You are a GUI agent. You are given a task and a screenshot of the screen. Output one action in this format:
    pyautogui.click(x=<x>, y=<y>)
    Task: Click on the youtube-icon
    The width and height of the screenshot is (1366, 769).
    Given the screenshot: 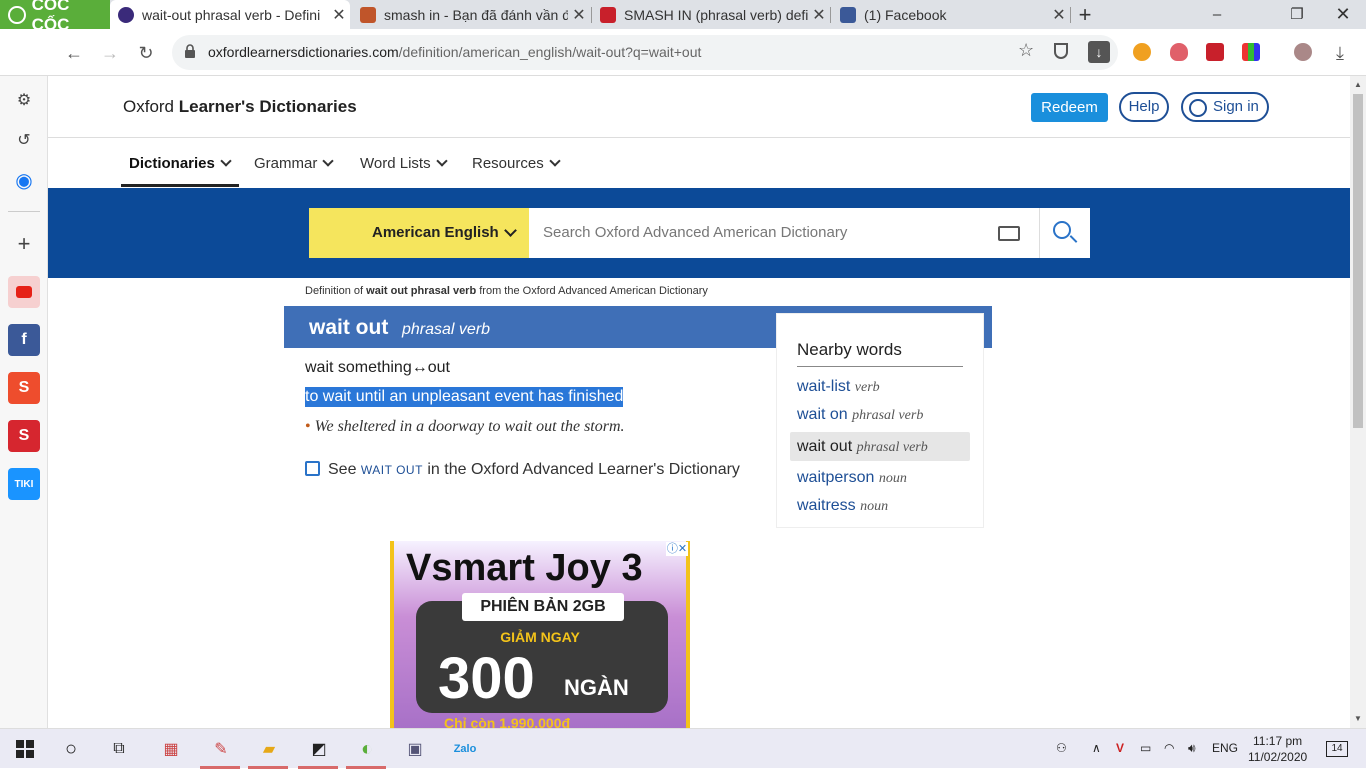 What is the action you would take?
    pyautogui.click(x=24, y=292)
    